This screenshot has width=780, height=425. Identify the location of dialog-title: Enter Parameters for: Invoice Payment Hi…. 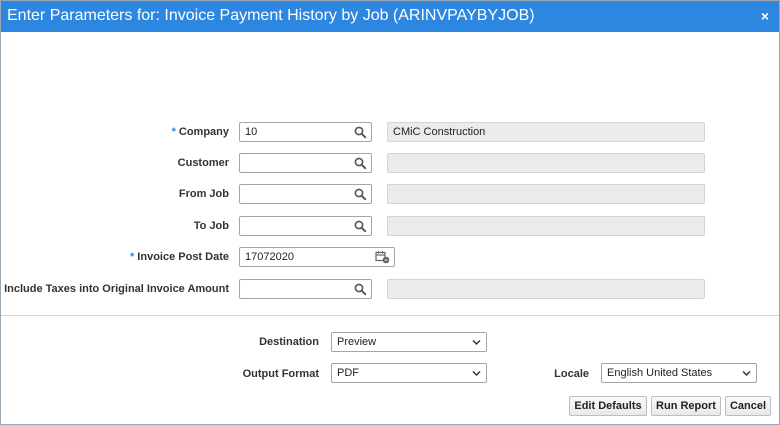
(271, 15).